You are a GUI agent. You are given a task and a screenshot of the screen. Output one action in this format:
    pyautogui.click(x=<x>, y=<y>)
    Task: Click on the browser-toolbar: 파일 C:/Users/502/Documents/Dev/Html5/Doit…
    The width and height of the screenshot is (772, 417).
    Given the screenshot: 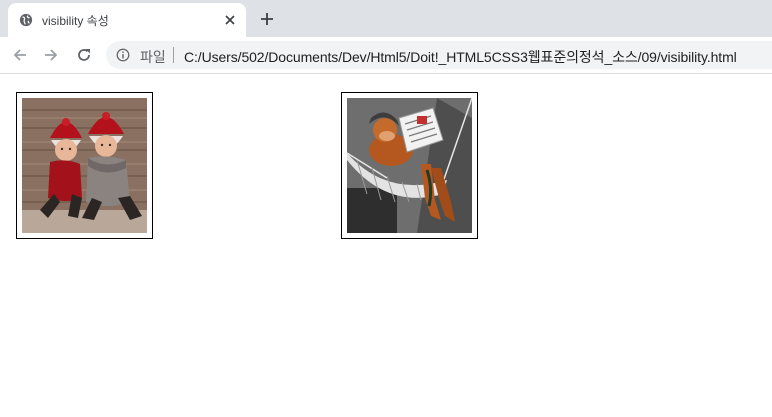 What is the action you would take?
    pyautogui.click(x=386, y=55)
    